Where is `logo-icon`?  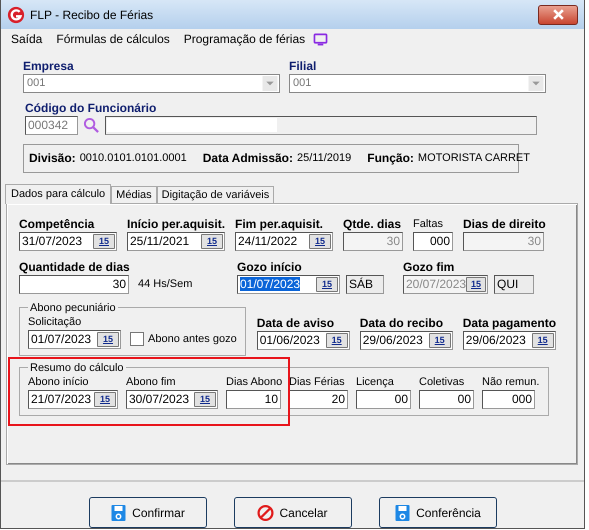 logo-icon is located at coordinates (16, 15).